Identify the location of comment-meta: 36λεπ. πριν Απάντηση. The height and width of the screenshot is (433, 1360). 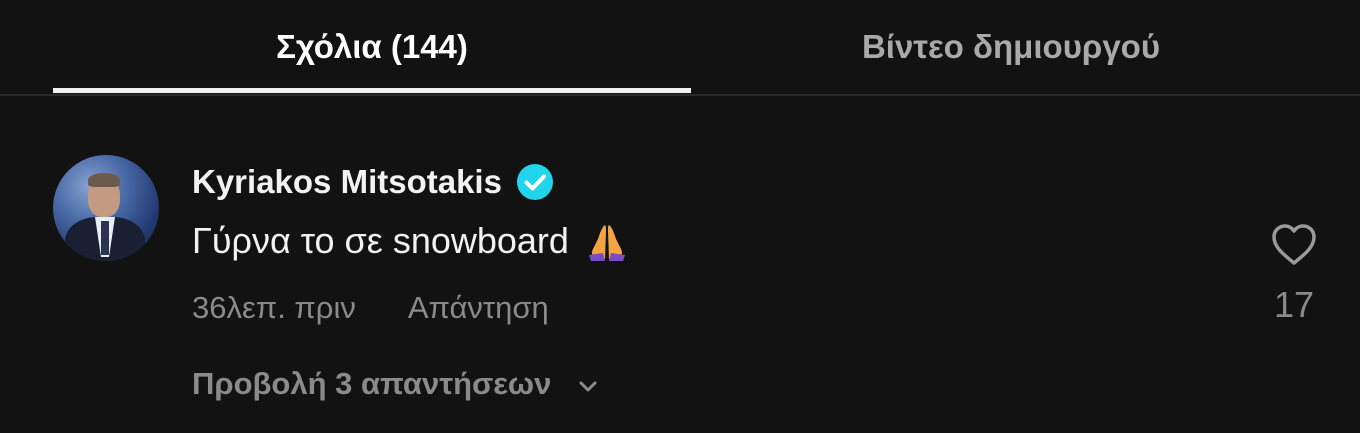
(370, 308).